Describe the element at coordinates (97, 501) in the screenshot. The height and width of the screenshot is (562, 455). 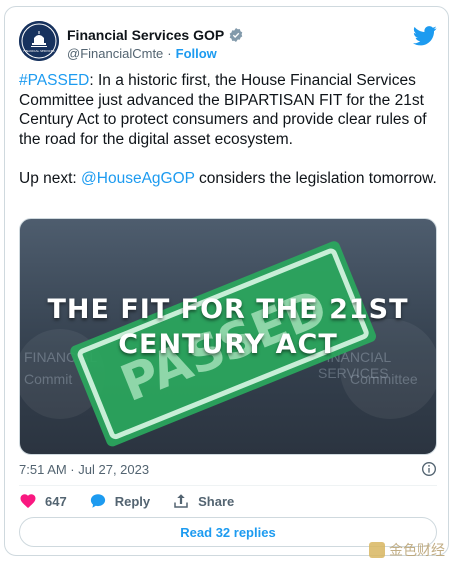
I see `reply-bubble-icon` at that location.